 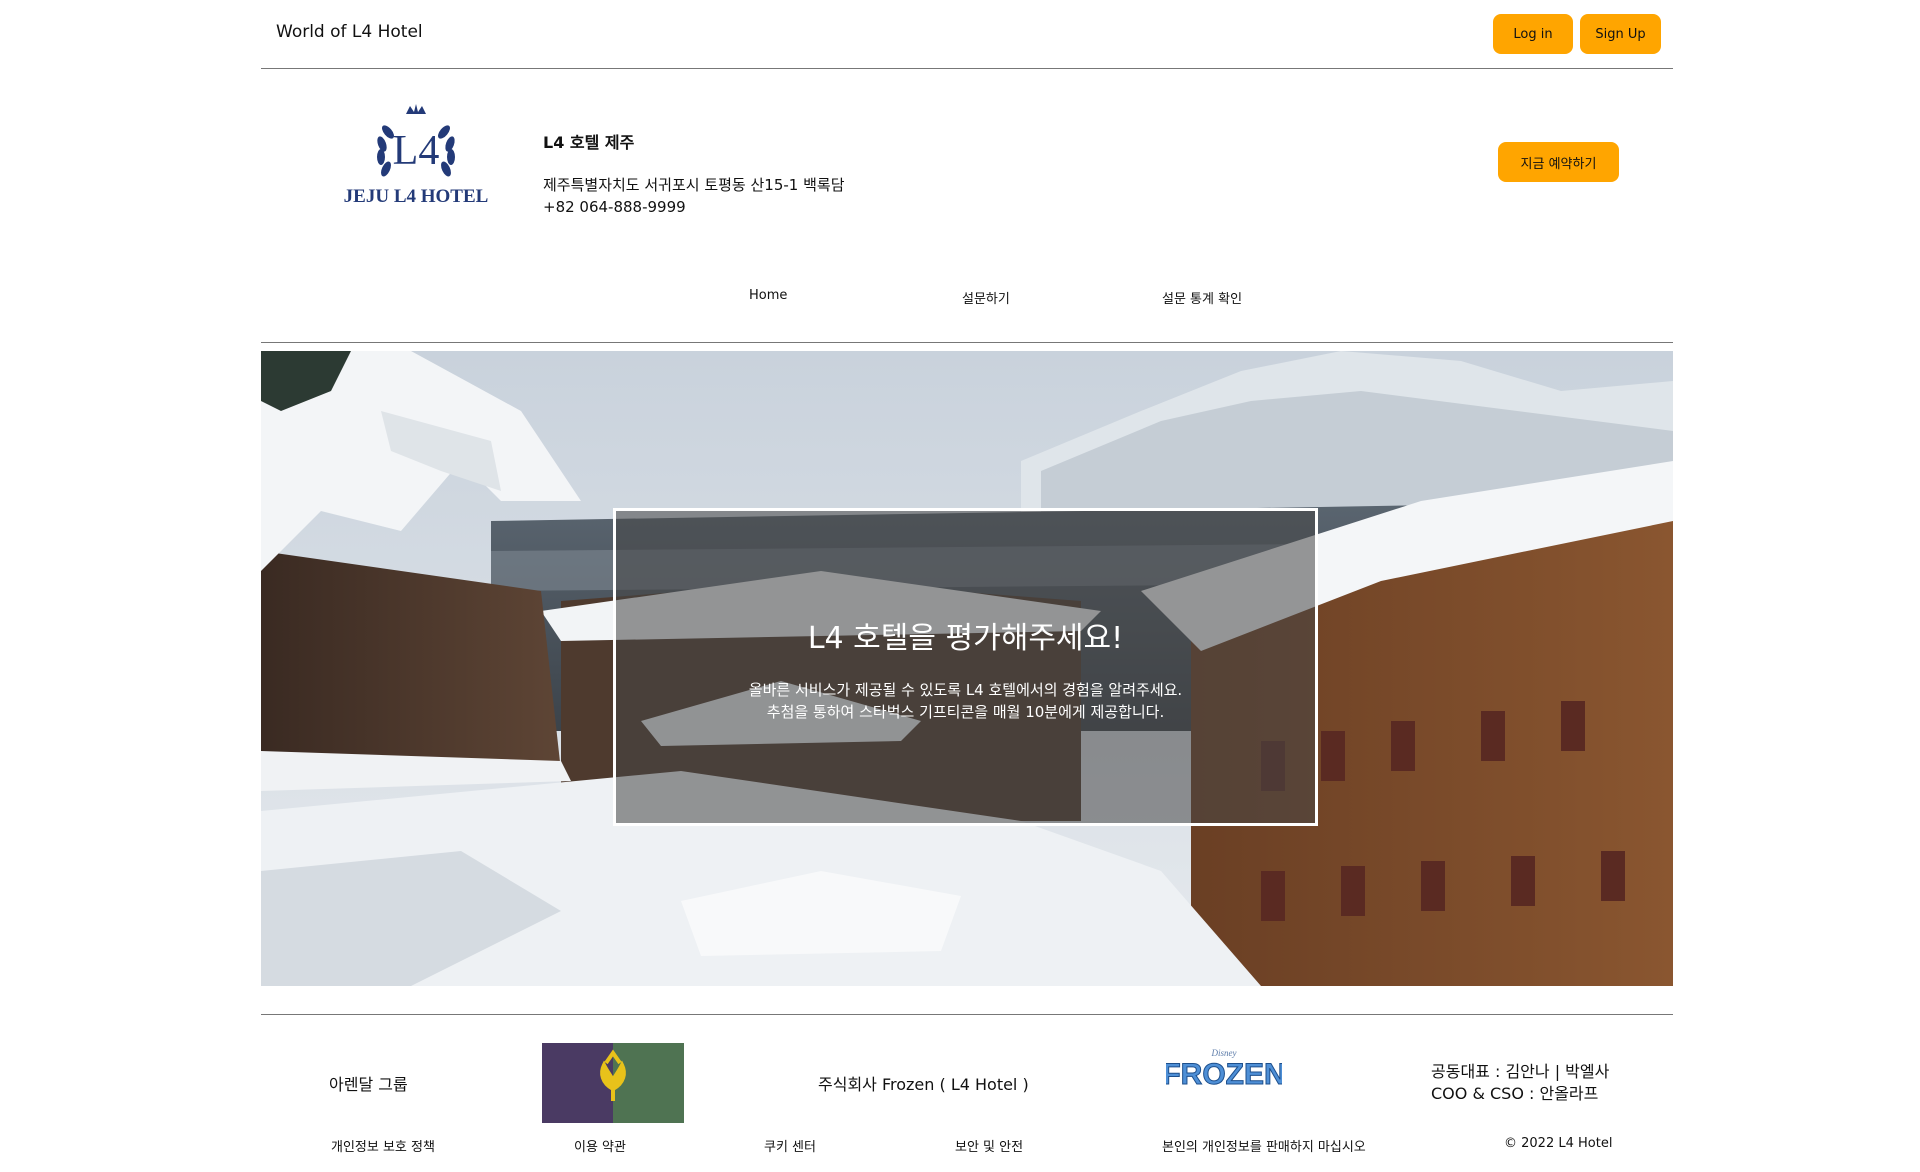 I want to click on hotel-logo: L4 JEJU L4 HOTEL, so click(x=416, y=157).